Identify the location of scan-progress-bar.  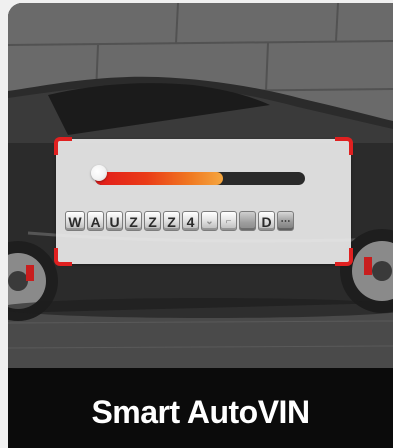
(200, 178).